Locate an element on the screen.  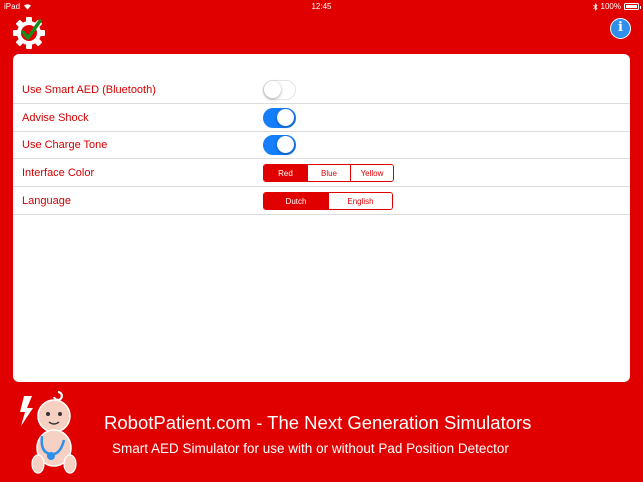
battery-percent: 100% is located at coordinates (610, 6).